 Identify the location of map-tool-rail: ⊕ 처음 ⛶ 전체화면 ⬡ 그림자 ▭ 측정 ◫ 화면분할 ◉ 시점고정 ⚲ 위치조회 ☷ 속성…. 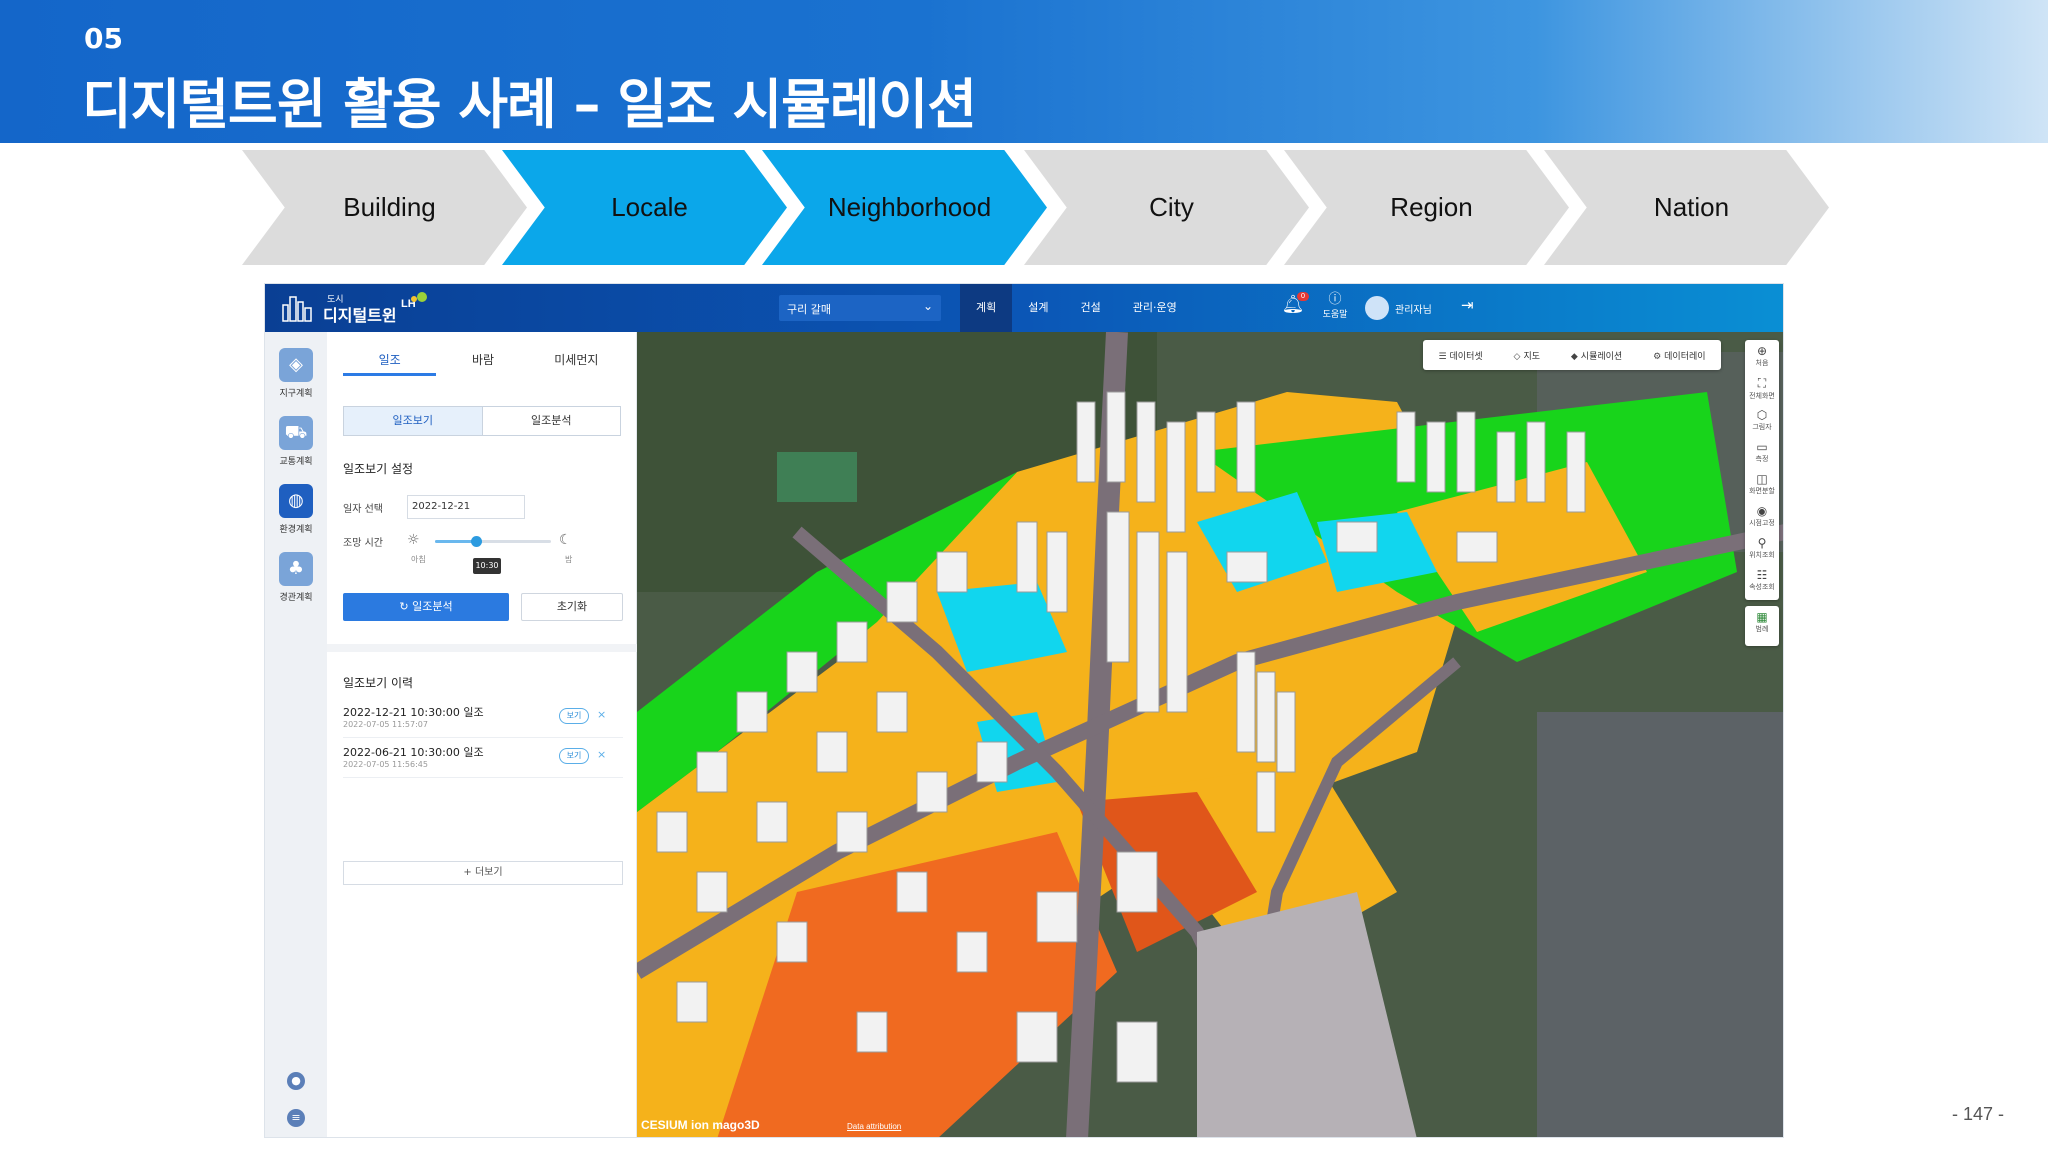
(1762, 470).